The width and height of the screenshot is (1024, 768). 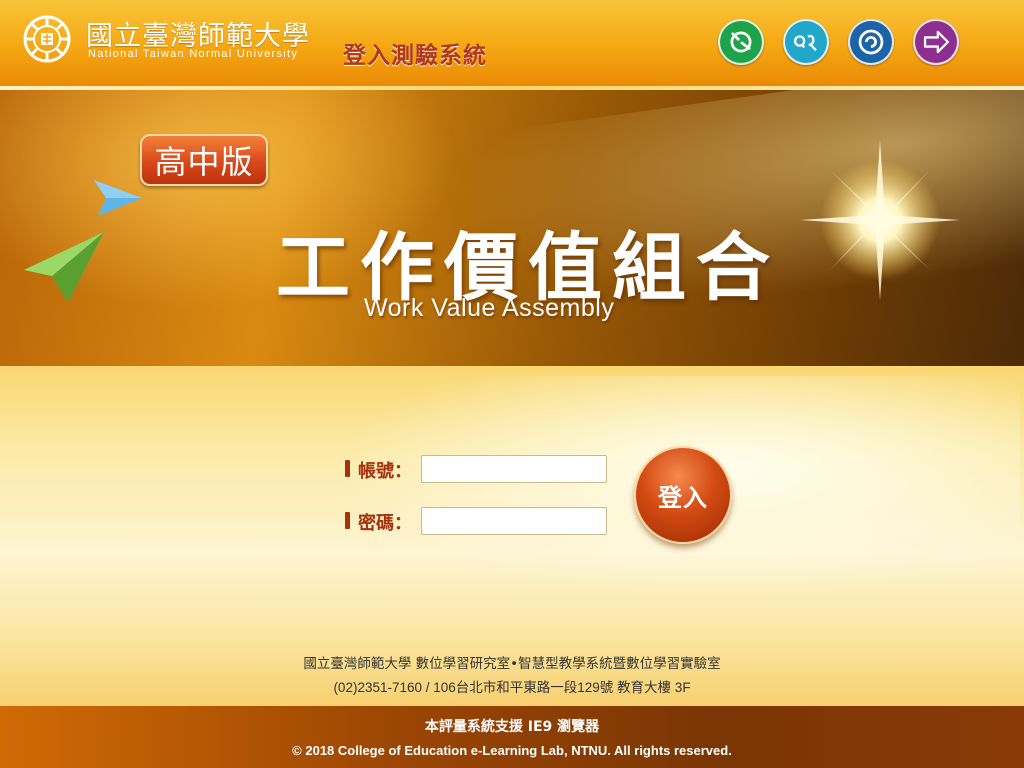 What do you see at coordinates (193, 54) in the screenshot?
I see `university-name-en: National Taiwan Normal University` at bounding box center [193, 54].